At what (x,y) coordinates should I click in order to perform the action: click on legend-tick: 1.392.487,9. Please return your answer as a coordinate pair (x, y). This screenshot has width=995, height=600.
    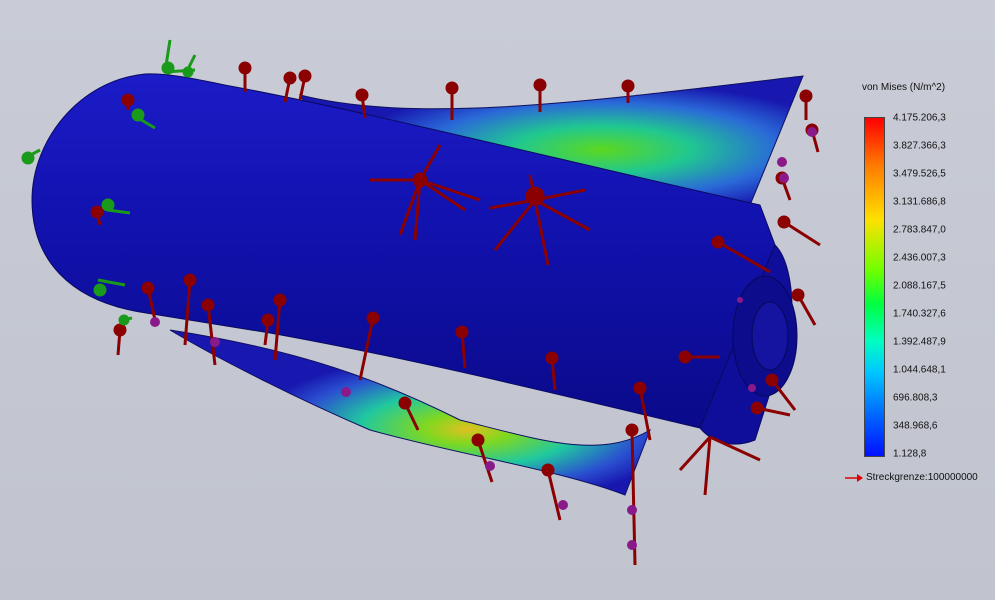
    Looking at the image, I should click on (919, 342).